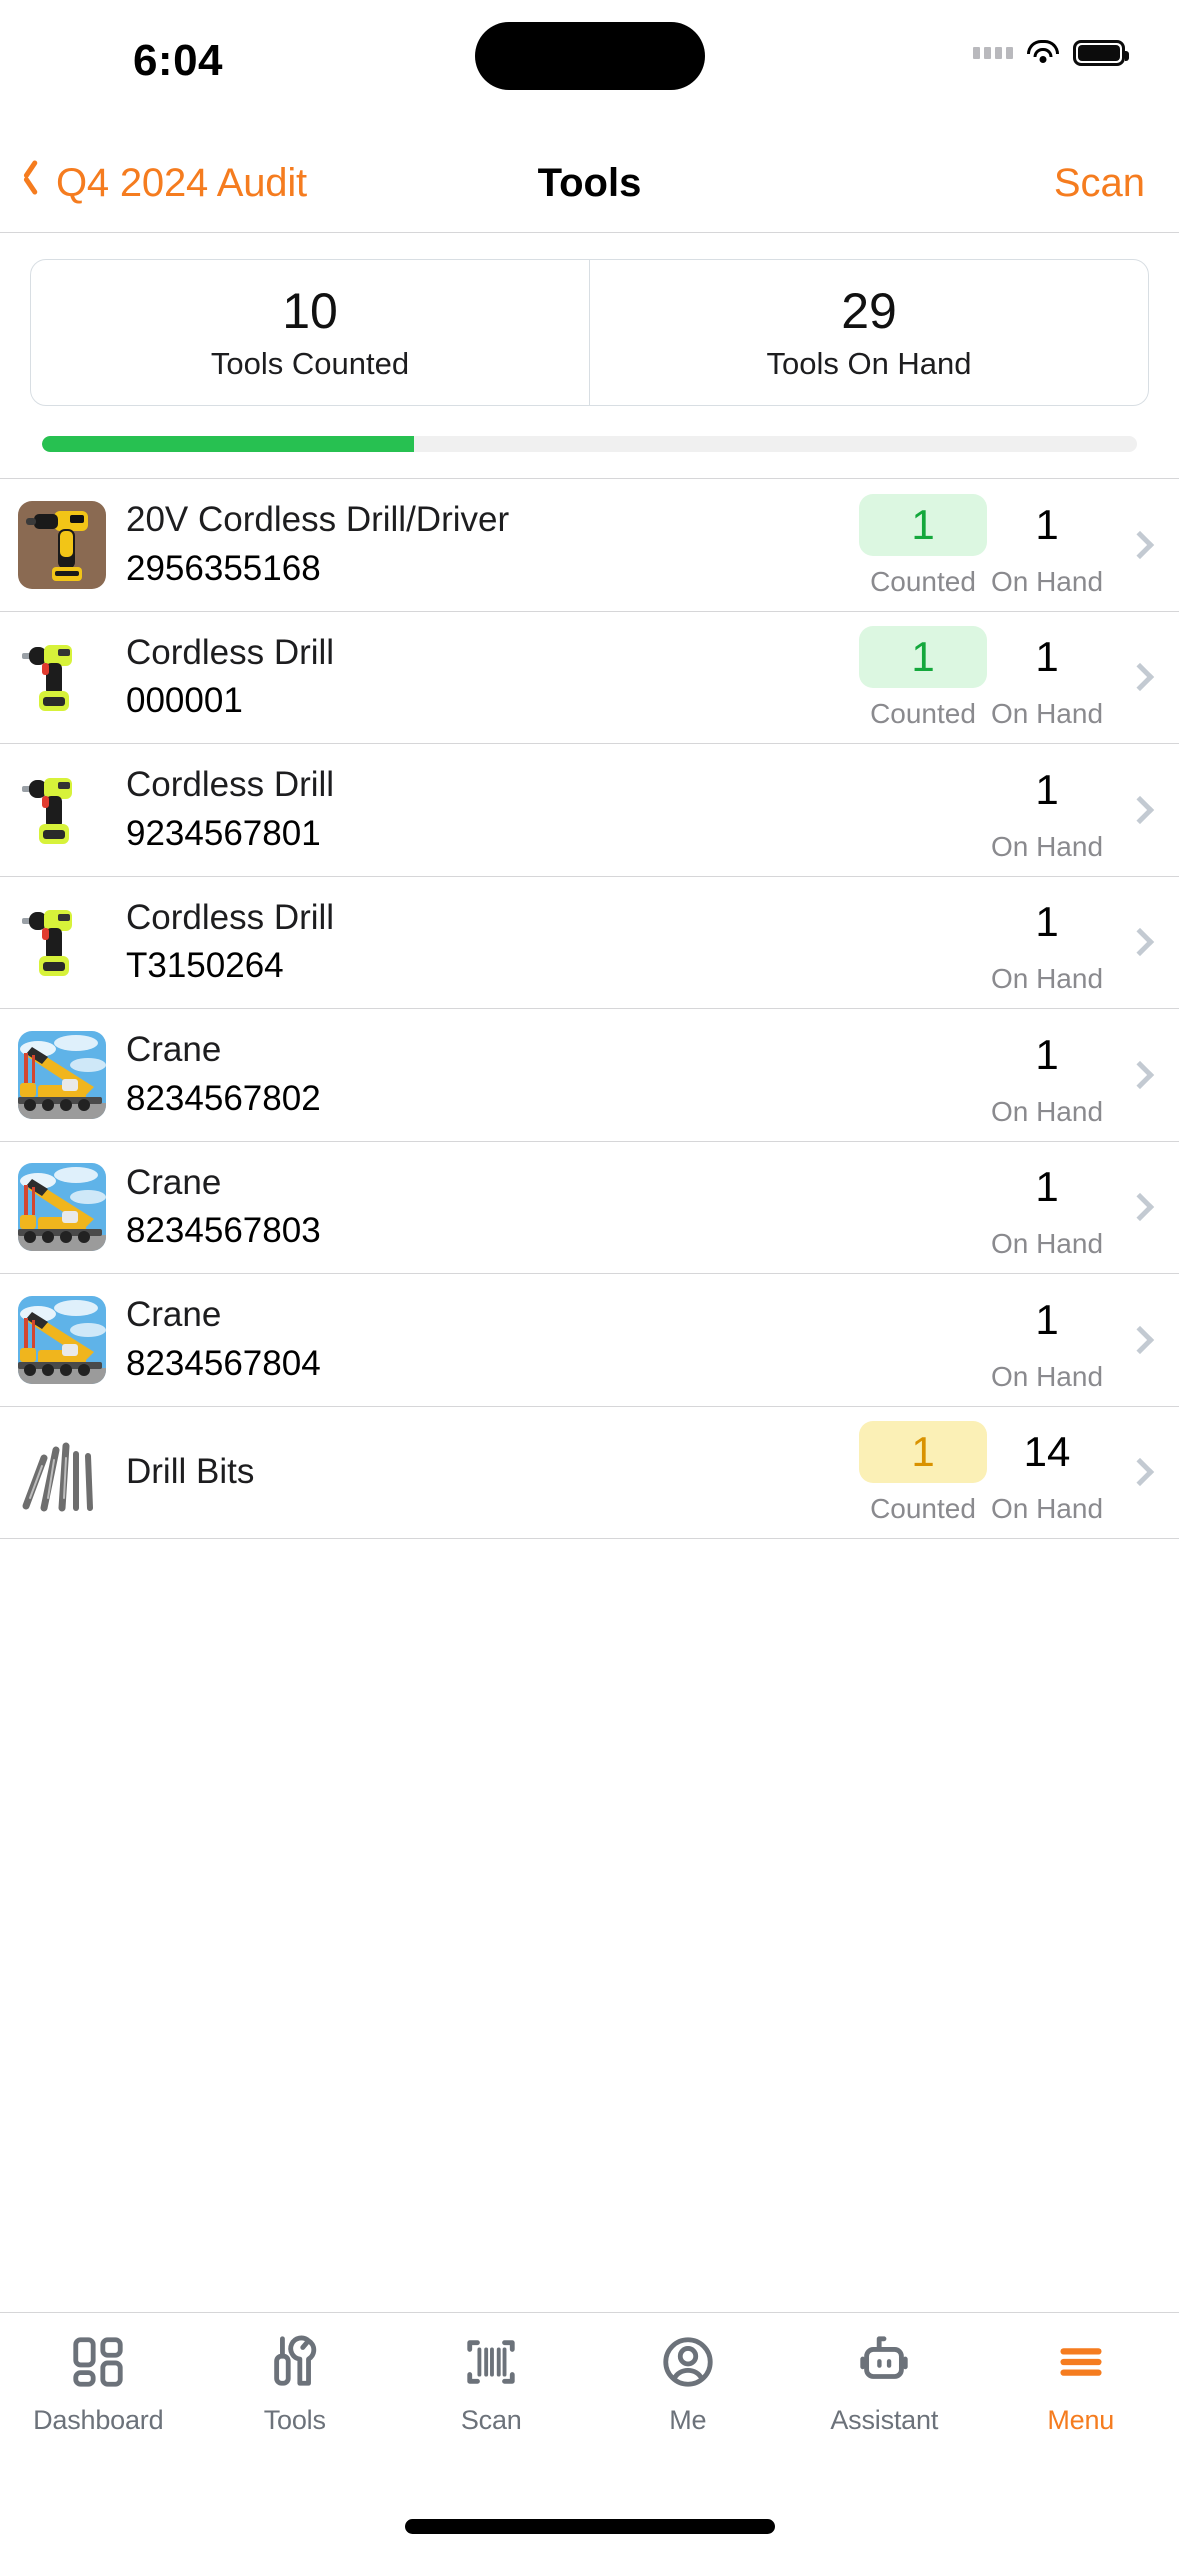 The height and width of the screenshot is (2556, 1179). Describe the element at coordinates (492, 545) in the screenshot. I see `row-text: 20V Cordless Drill/Driver 2956355168` at that location.